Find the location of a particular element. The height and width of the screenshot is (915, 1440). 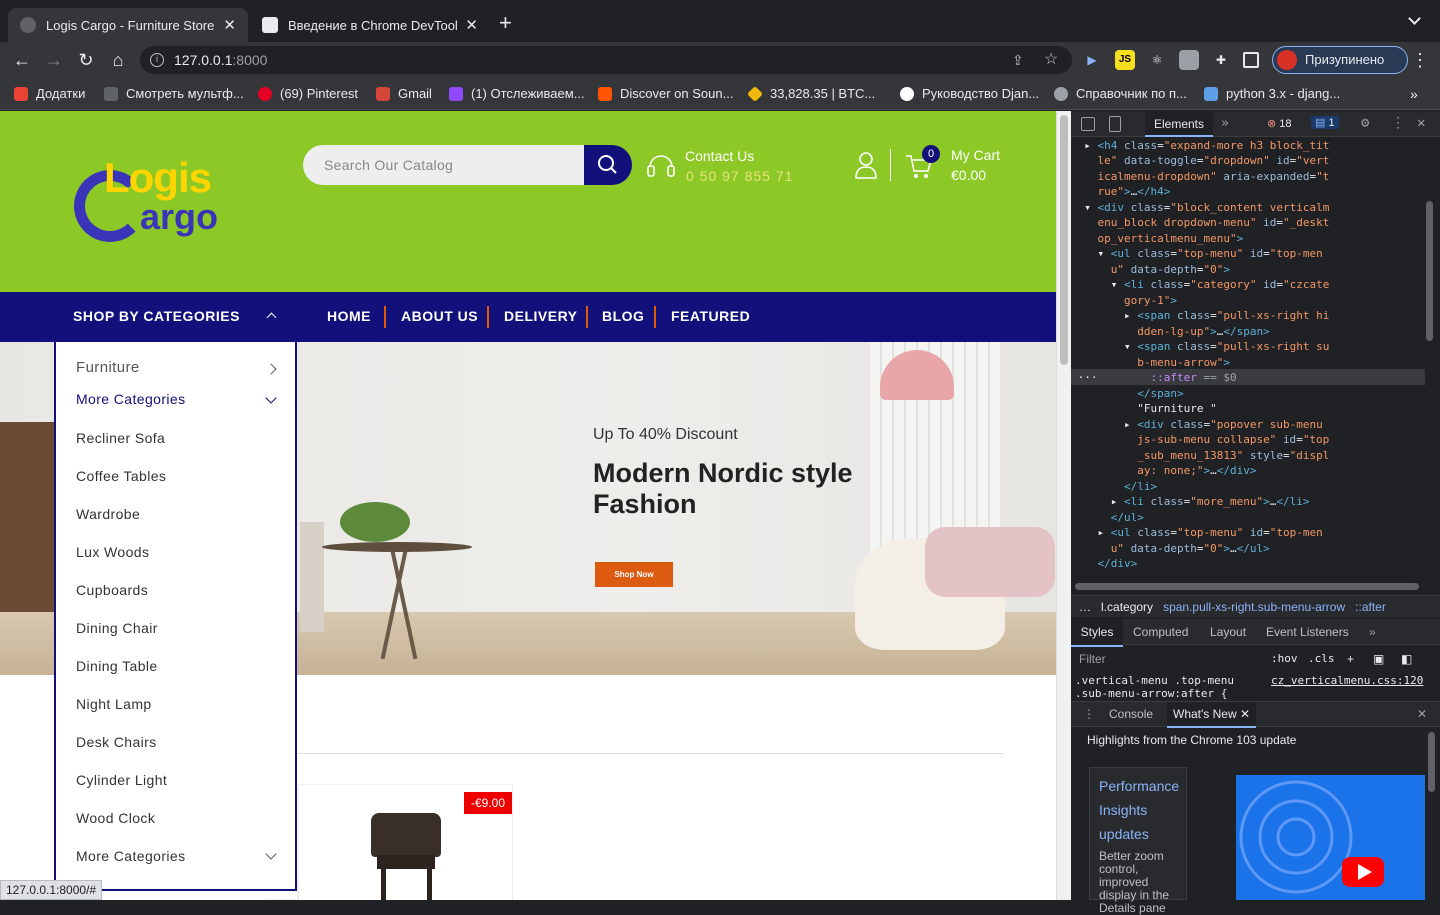

category-more-top: More Categories is located at coordinates (131, 399).